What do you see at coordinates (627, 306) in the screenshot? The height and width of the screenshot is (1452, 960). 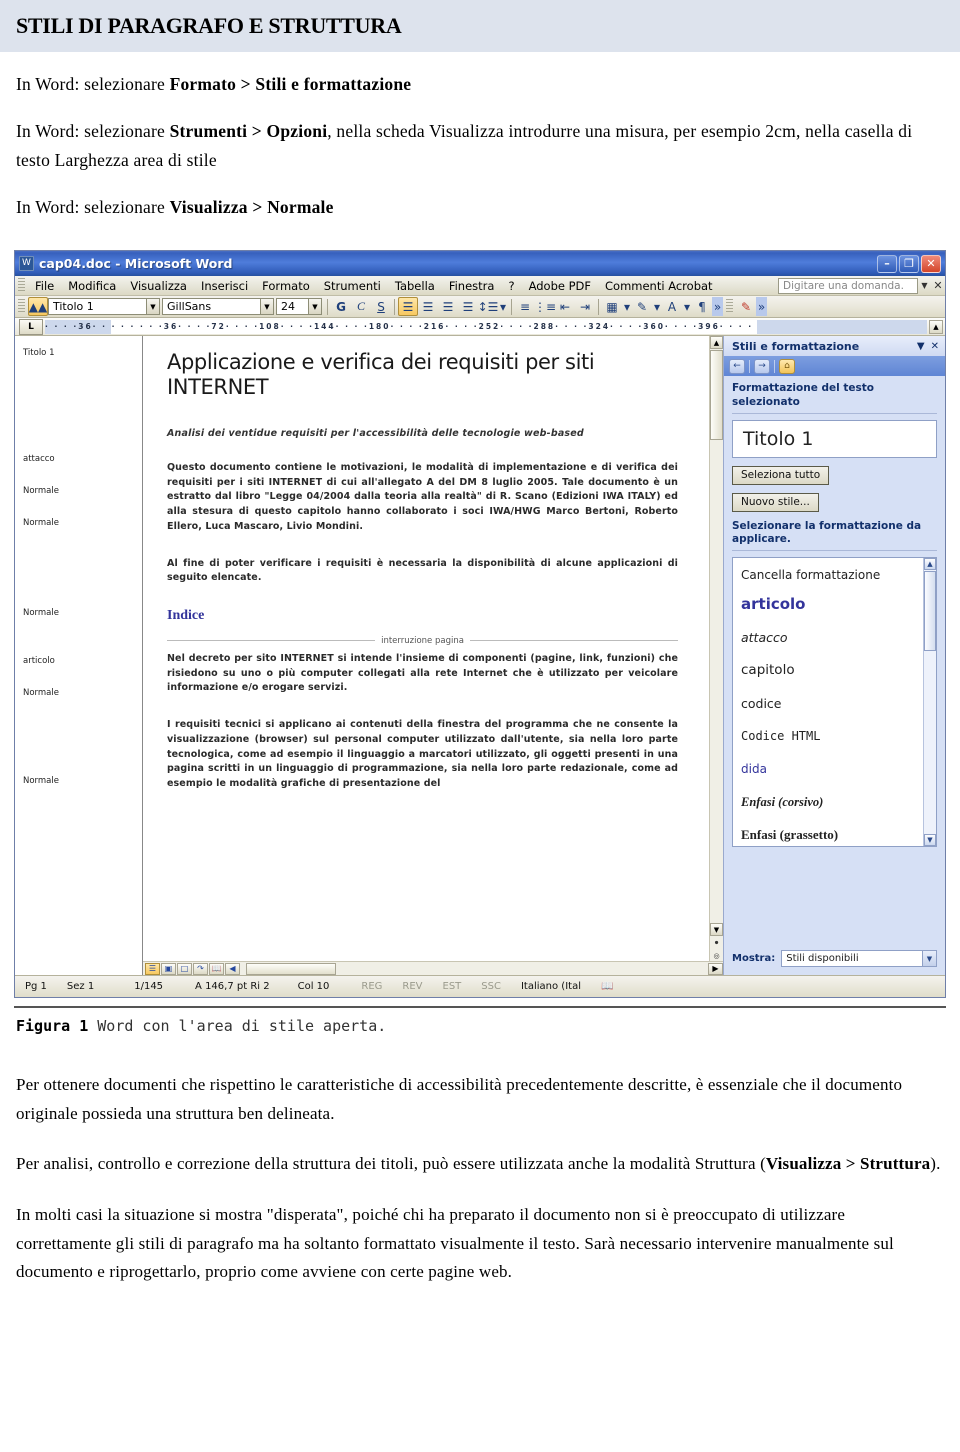 I see `borders-arrow-icon: ▾` at bounding box center [627, 306].